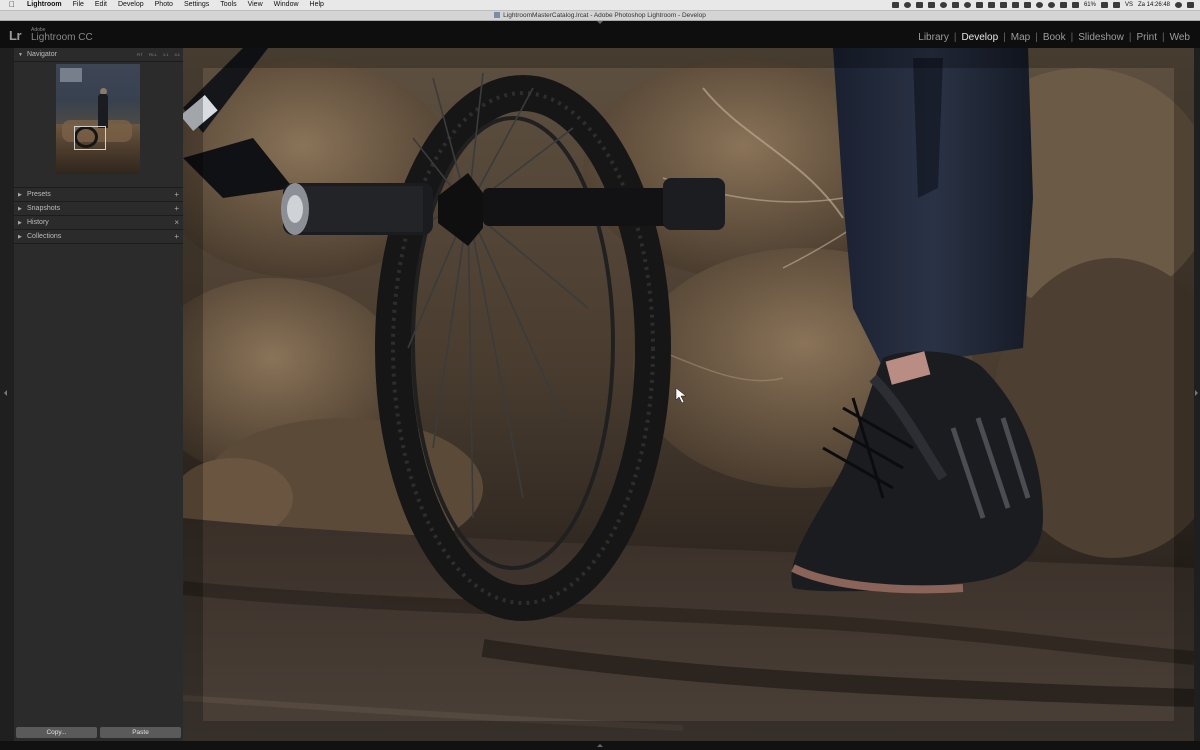 Image resolution: width=1200 pixels, height=750 pixels. What do you see at coordinates (1027, 5) in the screenshot?
I see `calendar-icon` at bounding box center [1027, 5].